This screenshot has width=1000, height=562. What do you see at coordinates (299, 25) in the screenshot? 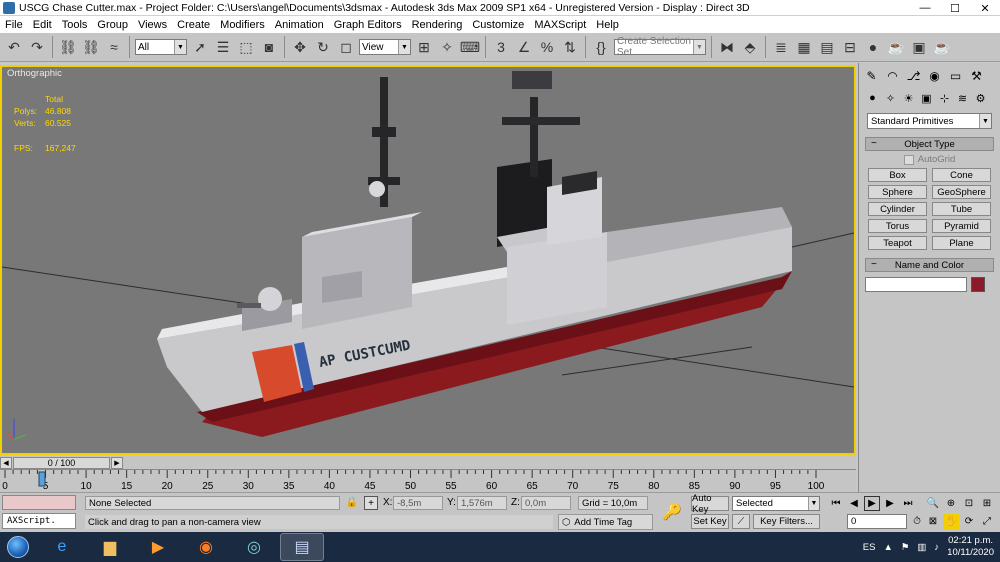
I see `menu-animation: Animation` at bounding box center [299, 25].